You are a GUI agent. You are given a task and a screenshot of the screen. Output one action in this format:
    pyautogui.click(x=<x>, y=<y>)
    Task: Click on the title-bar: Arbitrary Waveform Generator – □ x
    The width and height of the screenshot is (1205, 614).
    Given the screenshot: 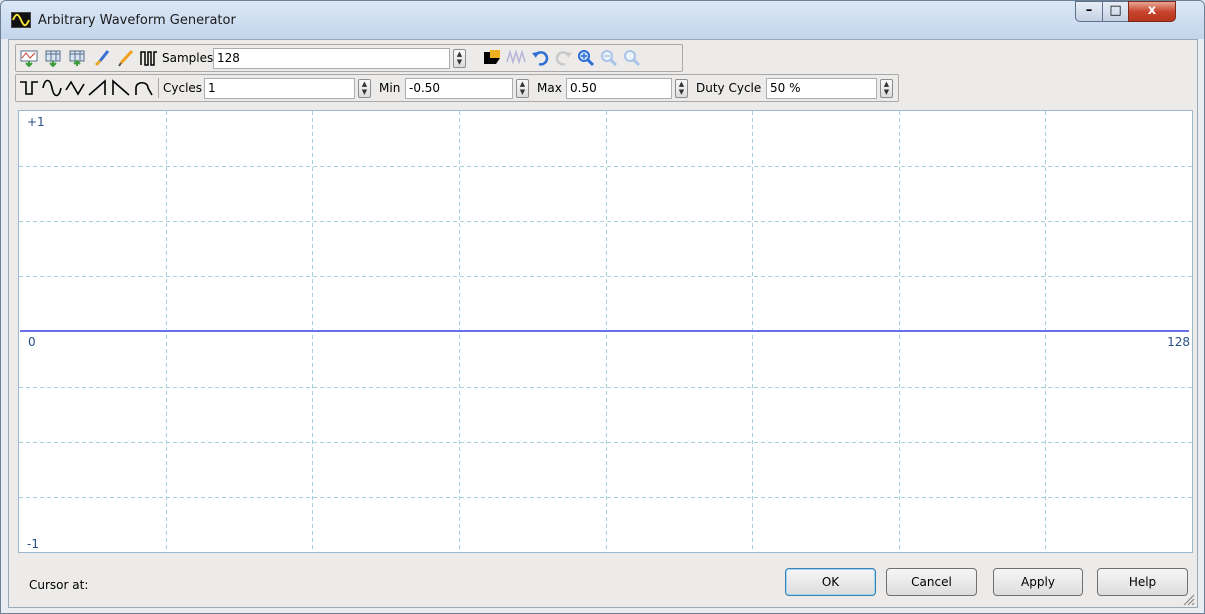 What is the action you would take?
    pyautogui.click(x=602, y=20)
    